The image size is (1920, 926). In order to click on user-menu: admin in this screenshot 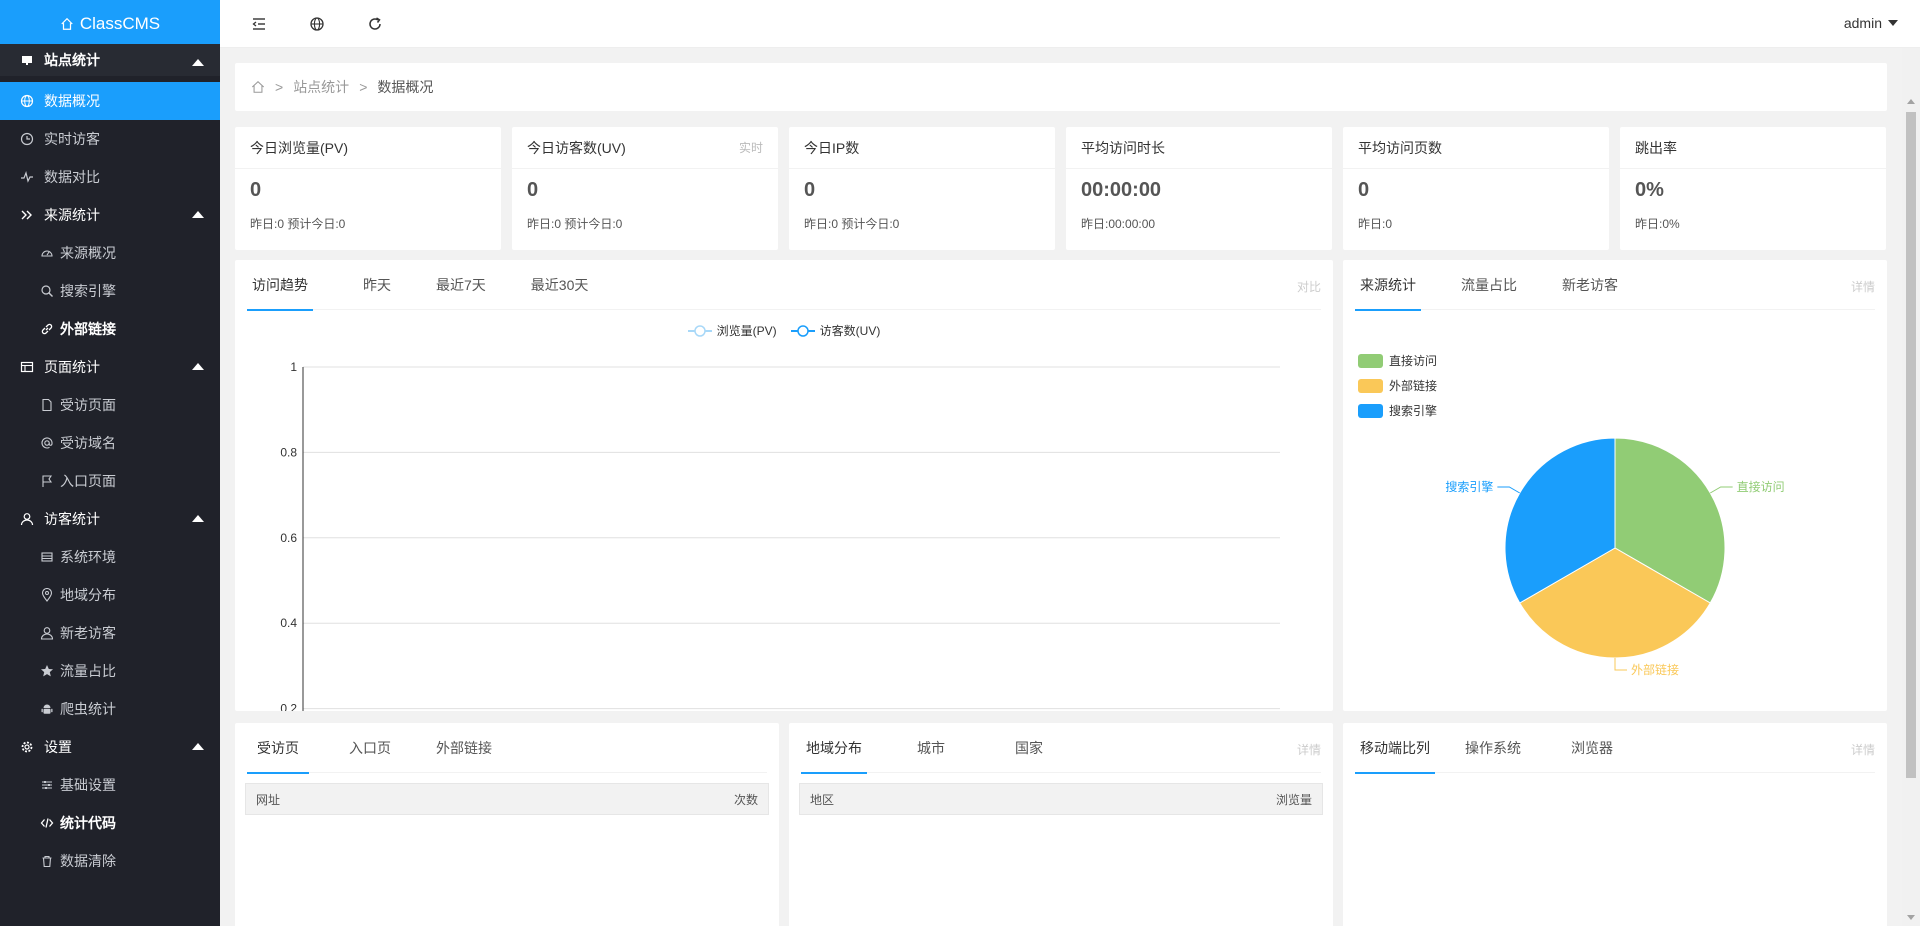, I will do `click(1871, 23)`.